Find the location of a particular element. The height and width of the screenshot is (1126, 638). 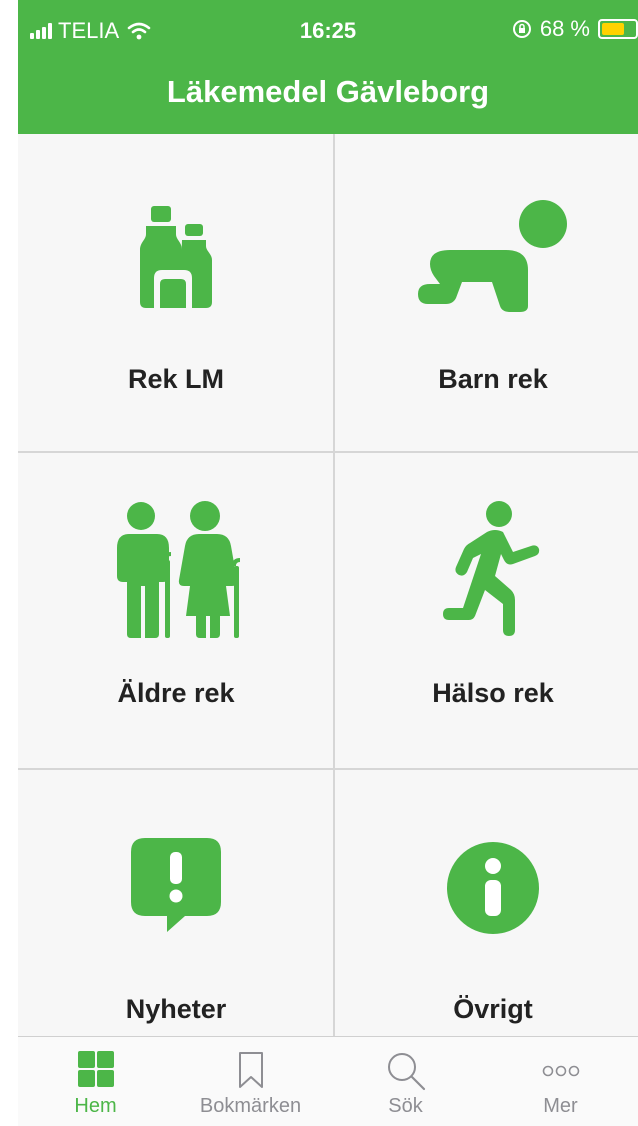

elderly-couple-icon is located at coordinates (179, 569).